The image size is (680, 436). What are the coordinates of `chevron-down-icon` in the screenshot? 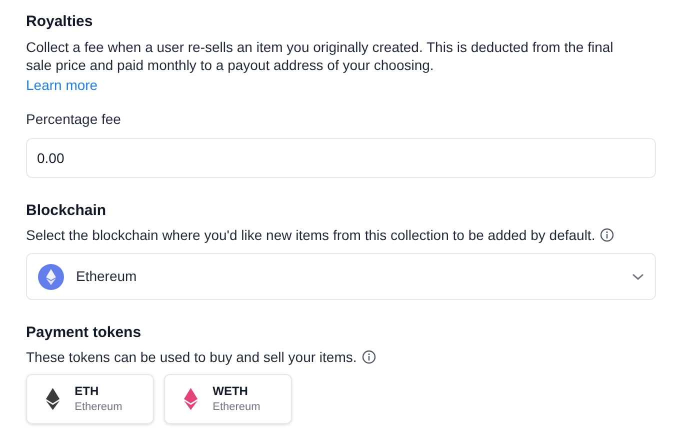 It's located at (638, 276).